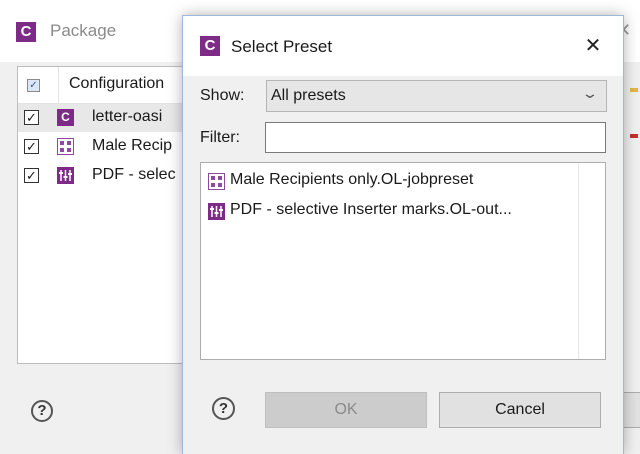 The width and height of the screenshot is (640, 454). What do you see at coordinates (222, 95) in the screenshot?
I see `show-label: Show:` at bounding box center [222, 95].